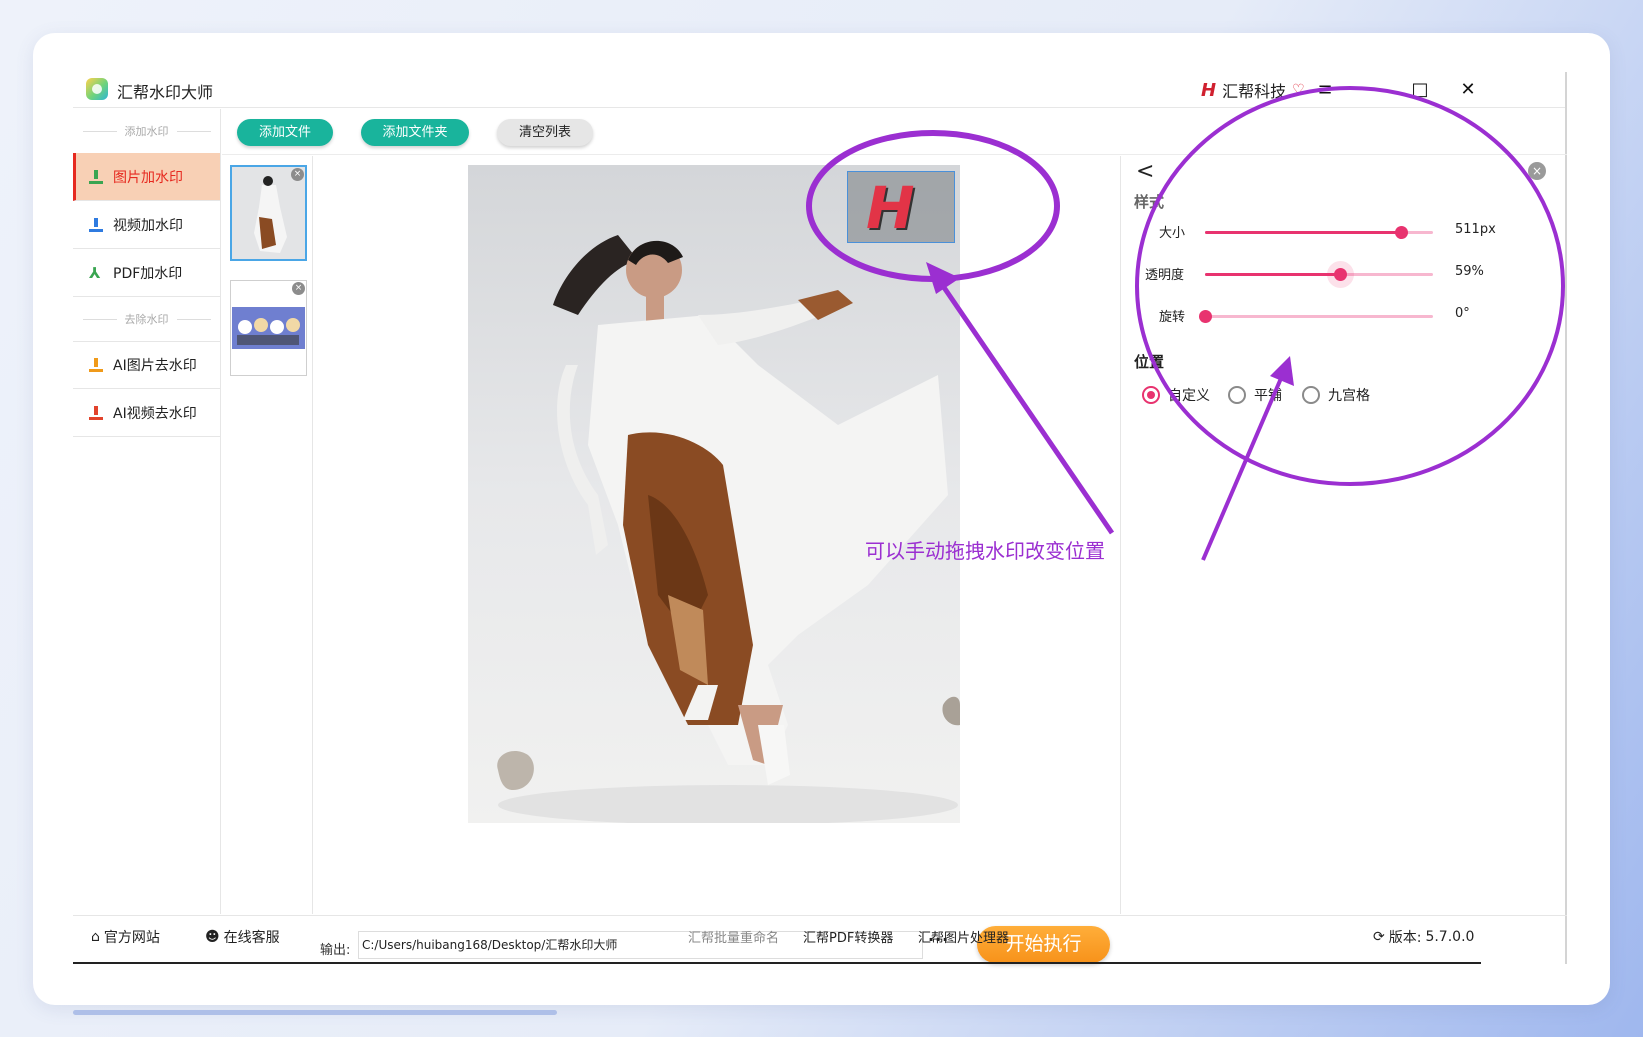  What do you see at coordinates (1462, 313) in the screenshot?
I see `rotation-value: 0°` at bounding box center [1462, 313].